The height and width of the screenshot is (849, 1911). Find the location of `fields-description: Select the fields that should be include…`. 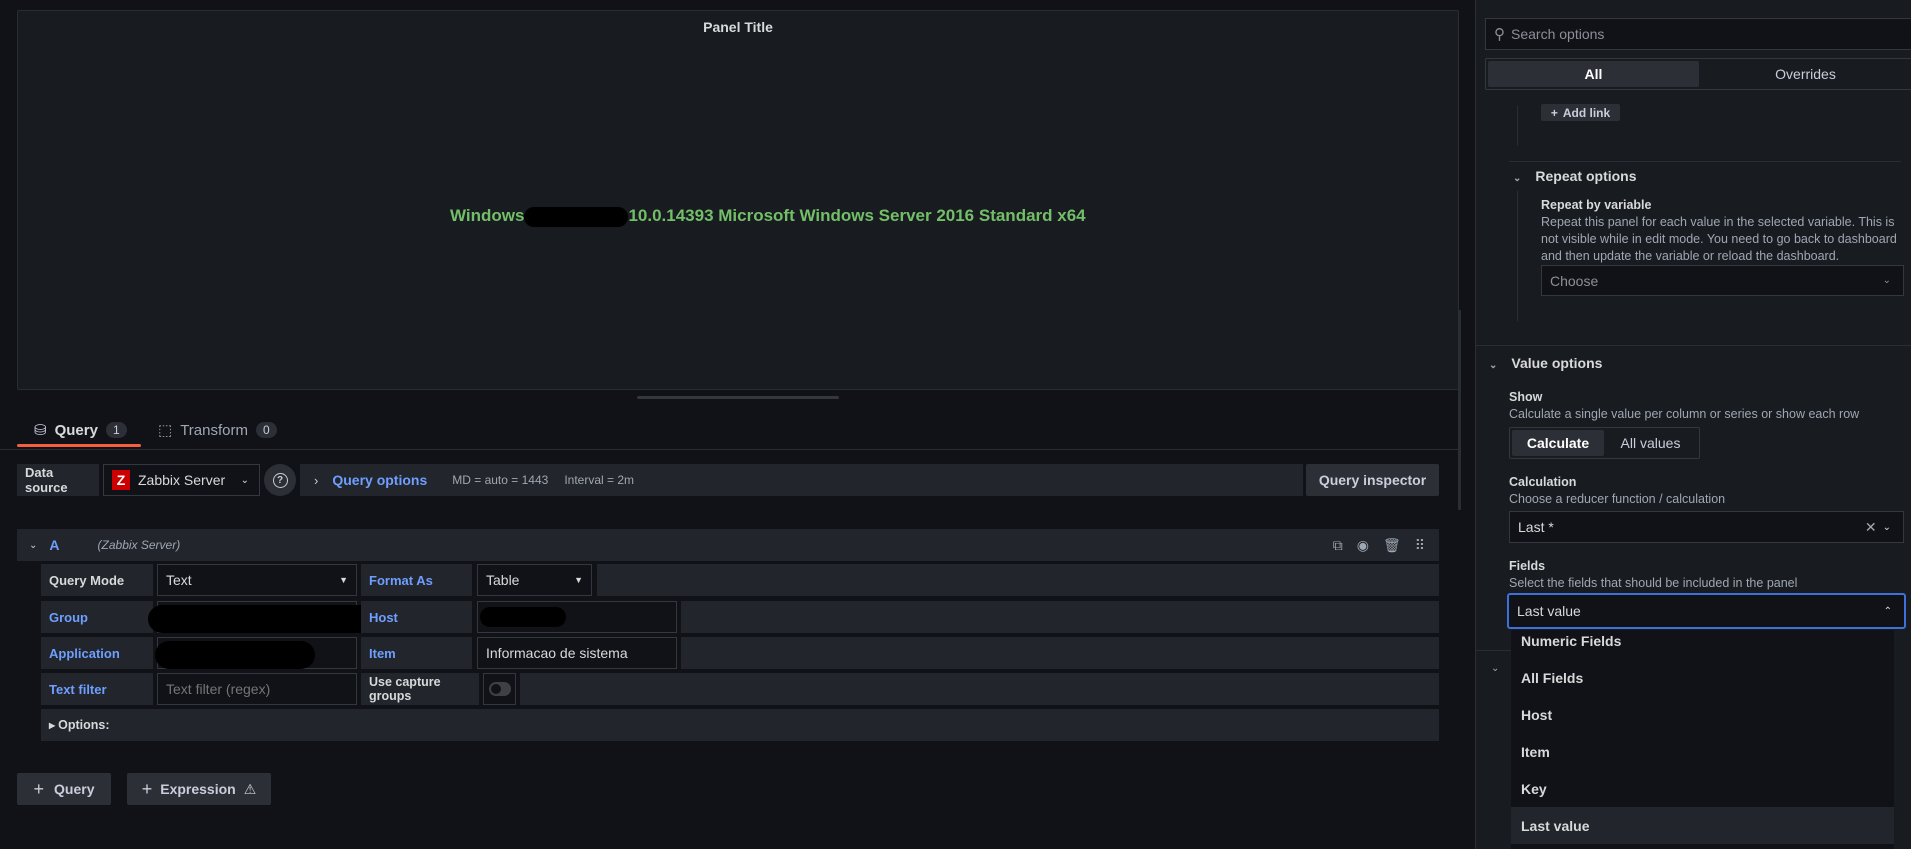

fields-description: Select the fields that should be include… is located at coordinates (1653, 583).